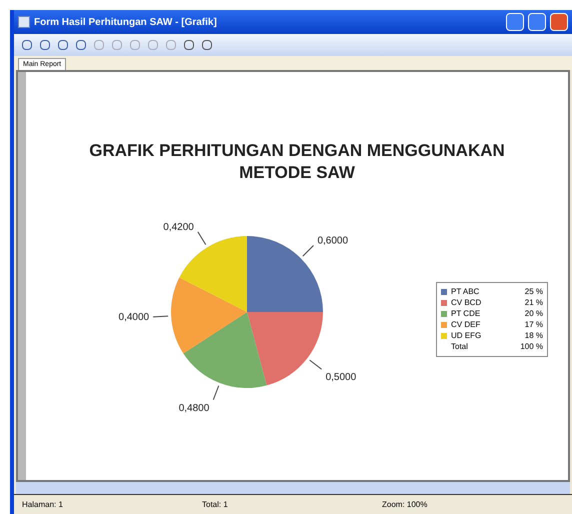 This screenshot has height=514, width=572. Describe the element at coordinates (24, 22) in the screenshot. I see `app-icon` at that location.